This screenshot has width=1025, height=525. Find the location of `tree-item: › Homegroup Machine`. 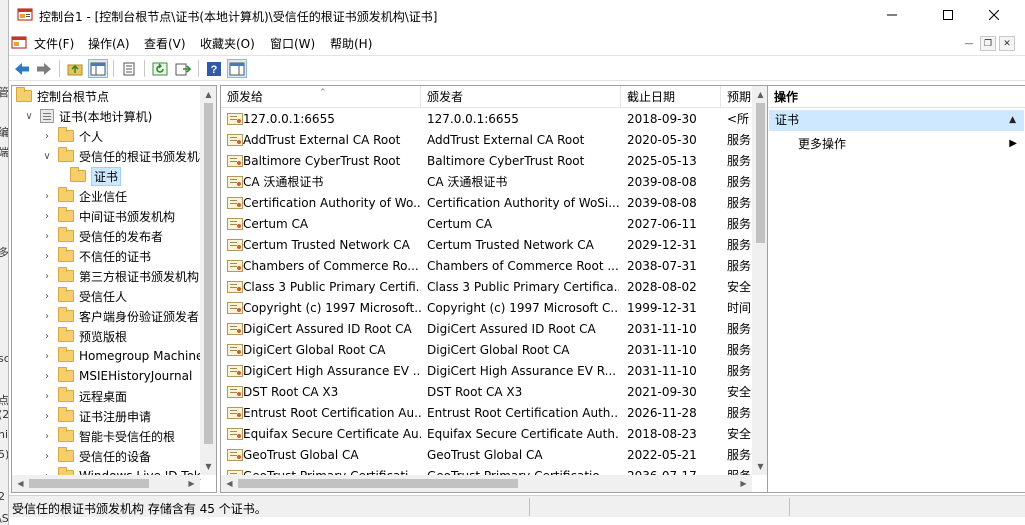

tree-item: › Homegroup Machine is located at coordinates (122, 356).